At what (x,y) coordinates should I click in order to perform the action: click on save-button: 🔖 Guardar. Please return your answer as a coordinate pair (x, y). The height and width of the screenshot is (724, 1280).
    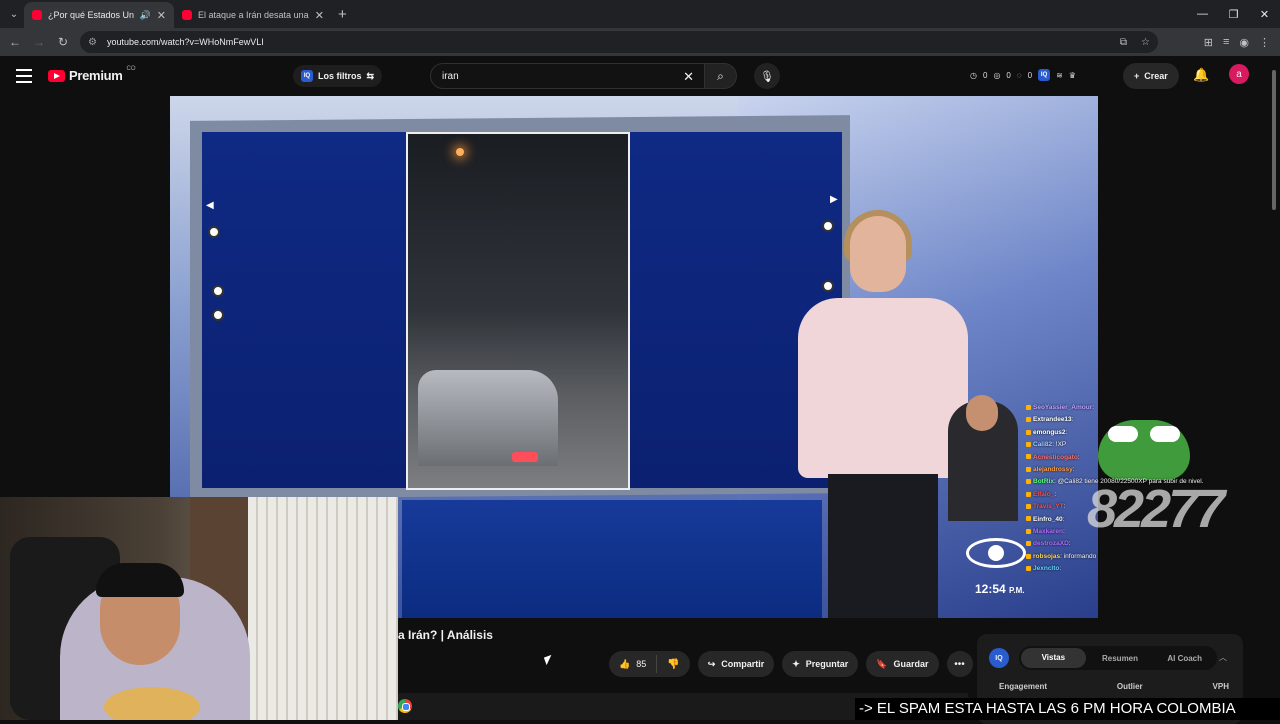
    Looking at the image, I should click on (902, 664).